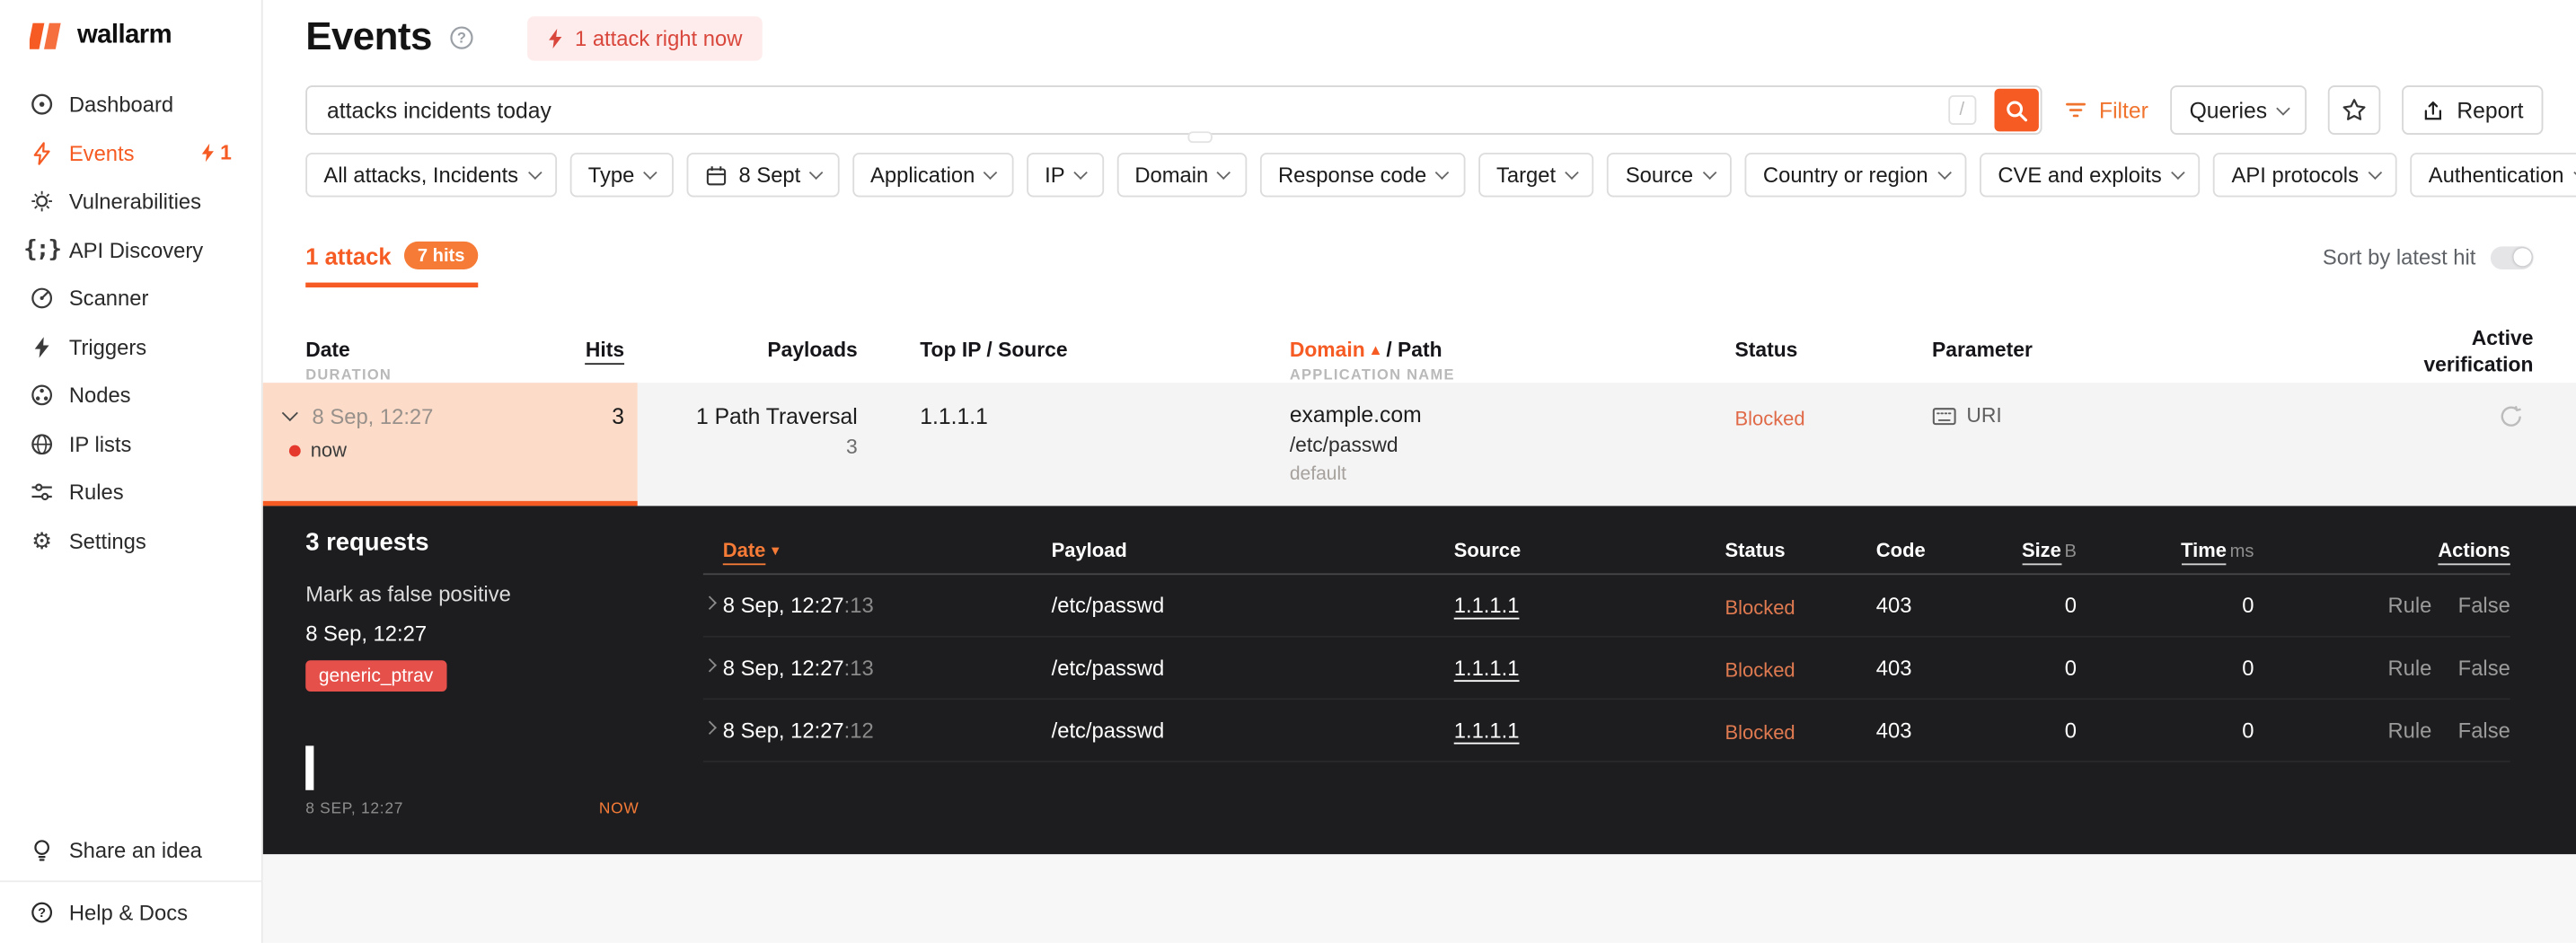  I want to click on sidebar-item-dashboard: Dashboard, so click(130, 105).